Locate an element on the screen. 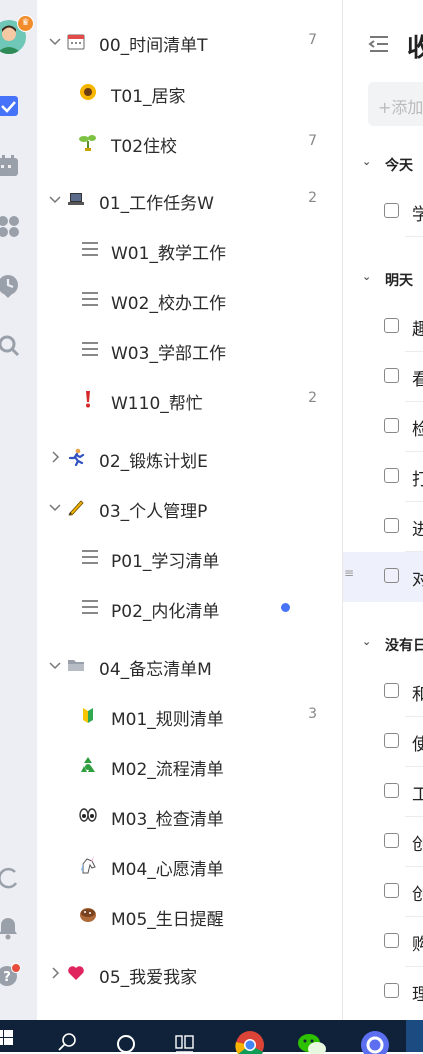 The height and width of the screenshot is (1054, 423). task-row: 打 is located at coordinates (383, 477).